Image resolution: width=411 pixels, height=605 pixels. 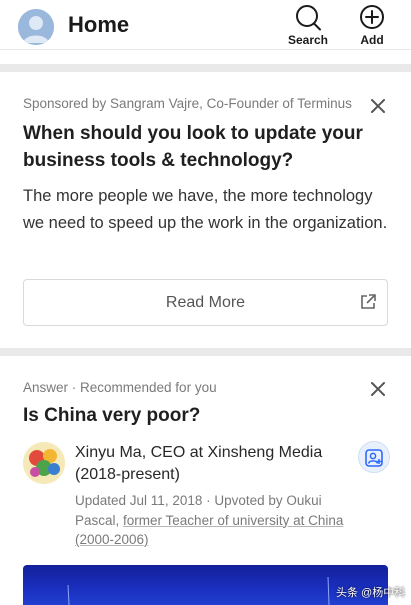 What do you see at coordinates (372, 17) in the screenshot?
I see `plus-circle-icon` at bounding box center [372, 17].